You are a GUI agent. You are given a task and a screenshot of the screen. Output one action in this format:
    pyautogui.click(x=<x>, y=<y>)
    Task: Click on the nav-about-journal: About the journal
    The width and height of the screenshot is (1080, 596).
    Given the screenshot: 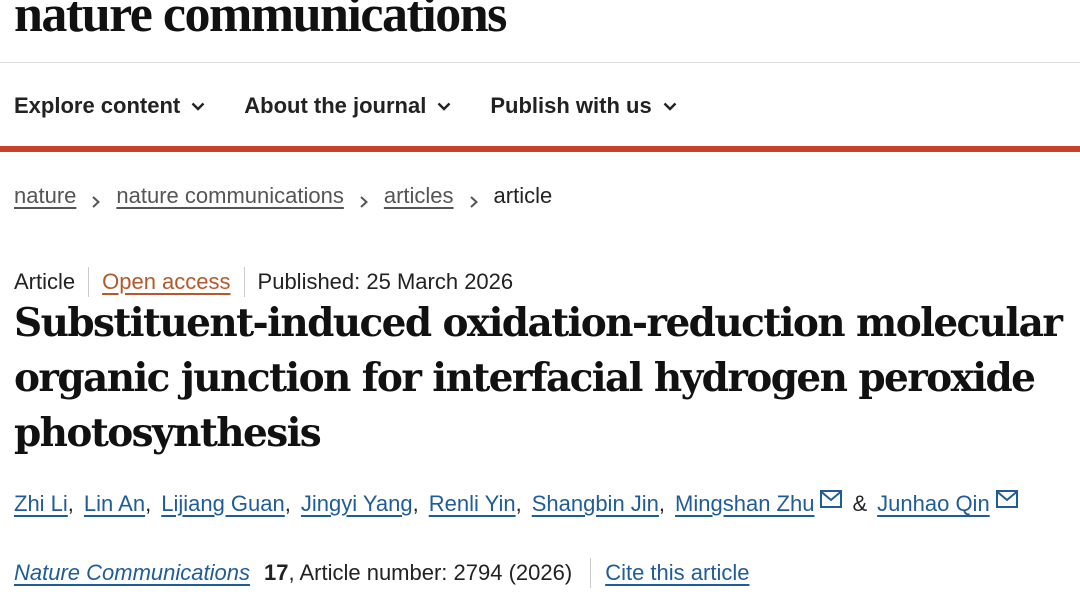 What is the action you would take?
    pyautogui.click(x=348, y=106)
    